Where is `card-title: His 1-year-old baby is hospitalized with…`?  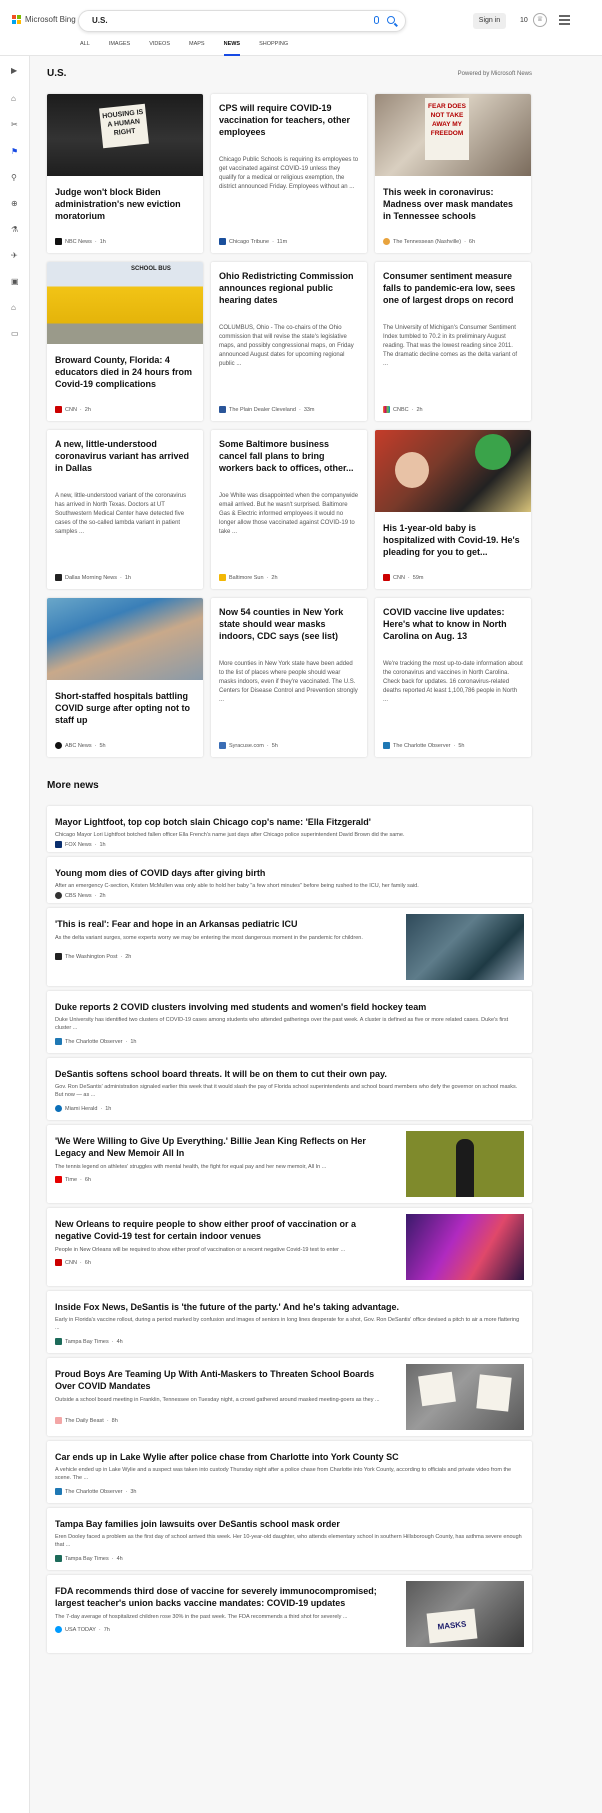
card-title: His 1-year-old baby is hospitalized with… is located at coordinates (453, 540).